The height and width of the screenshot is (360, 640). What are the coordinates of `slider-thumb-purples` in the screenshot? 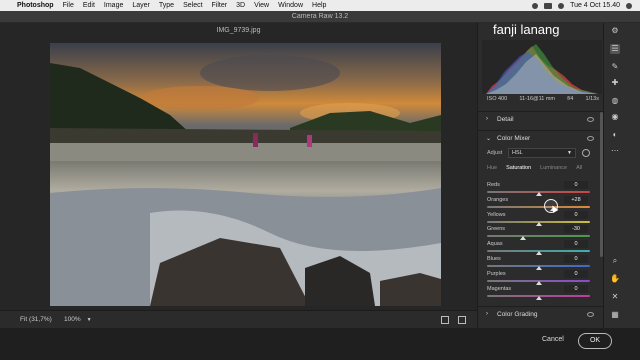 It's located at (538, 282).